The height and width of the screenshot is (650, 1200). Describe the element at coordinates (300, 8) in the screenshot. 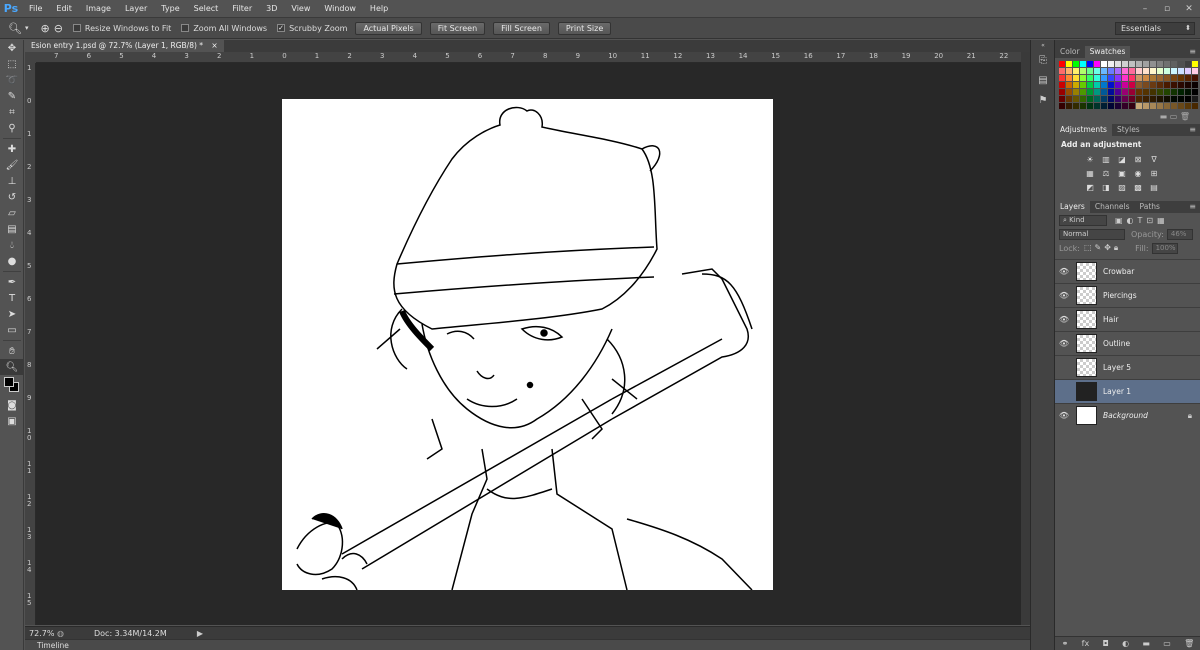

I see `menu-view: View` at that location.